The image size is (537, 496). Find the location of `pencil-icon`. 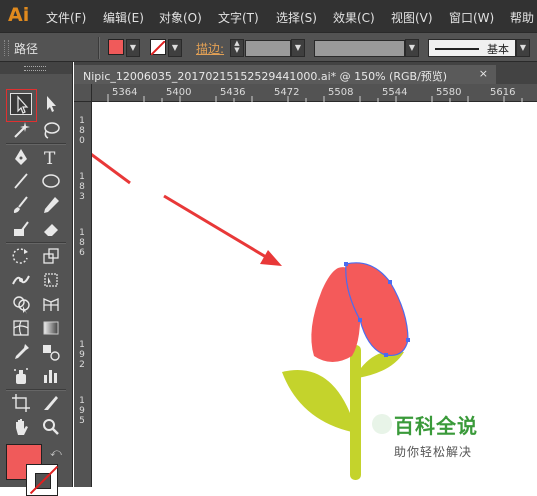

pencil-icon is located at coordinates (51, 205).